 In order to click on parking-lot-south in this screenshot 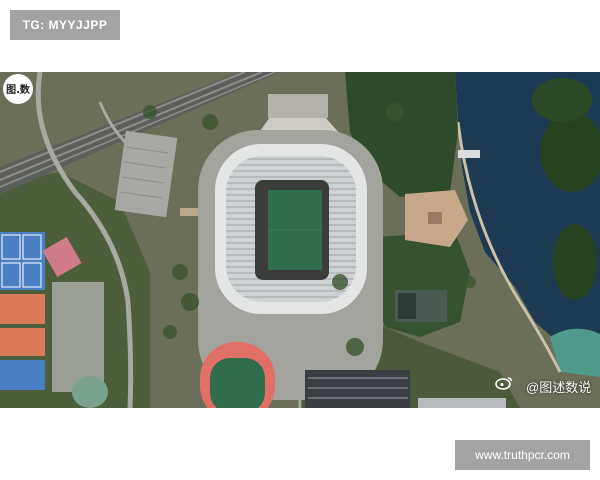, I will do `click(357, 389)`.